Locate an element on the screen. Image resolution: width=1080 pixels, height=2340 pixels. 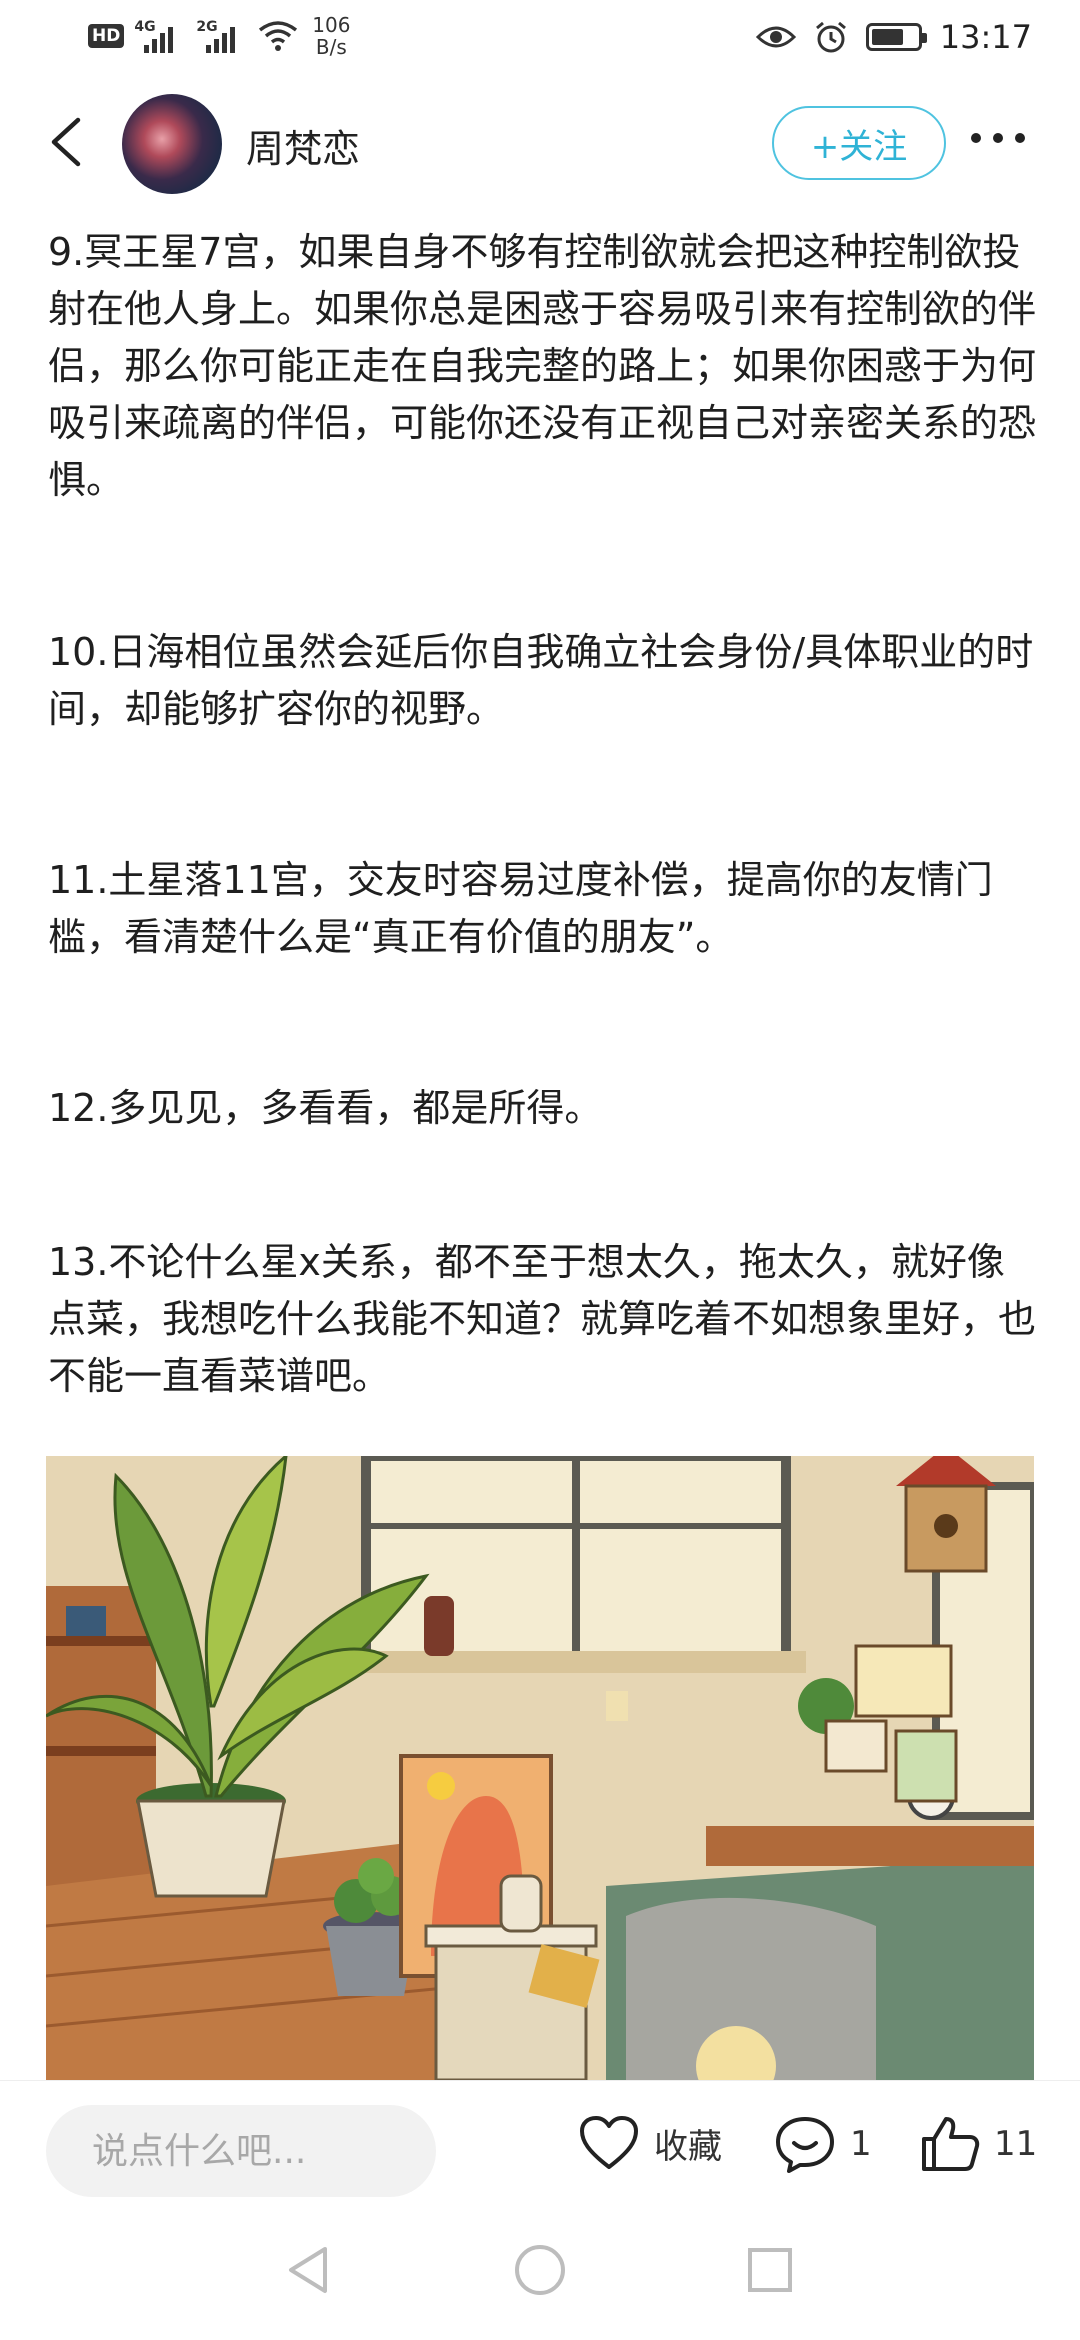
nav-back-icon is located at coordinates (308, 2270).